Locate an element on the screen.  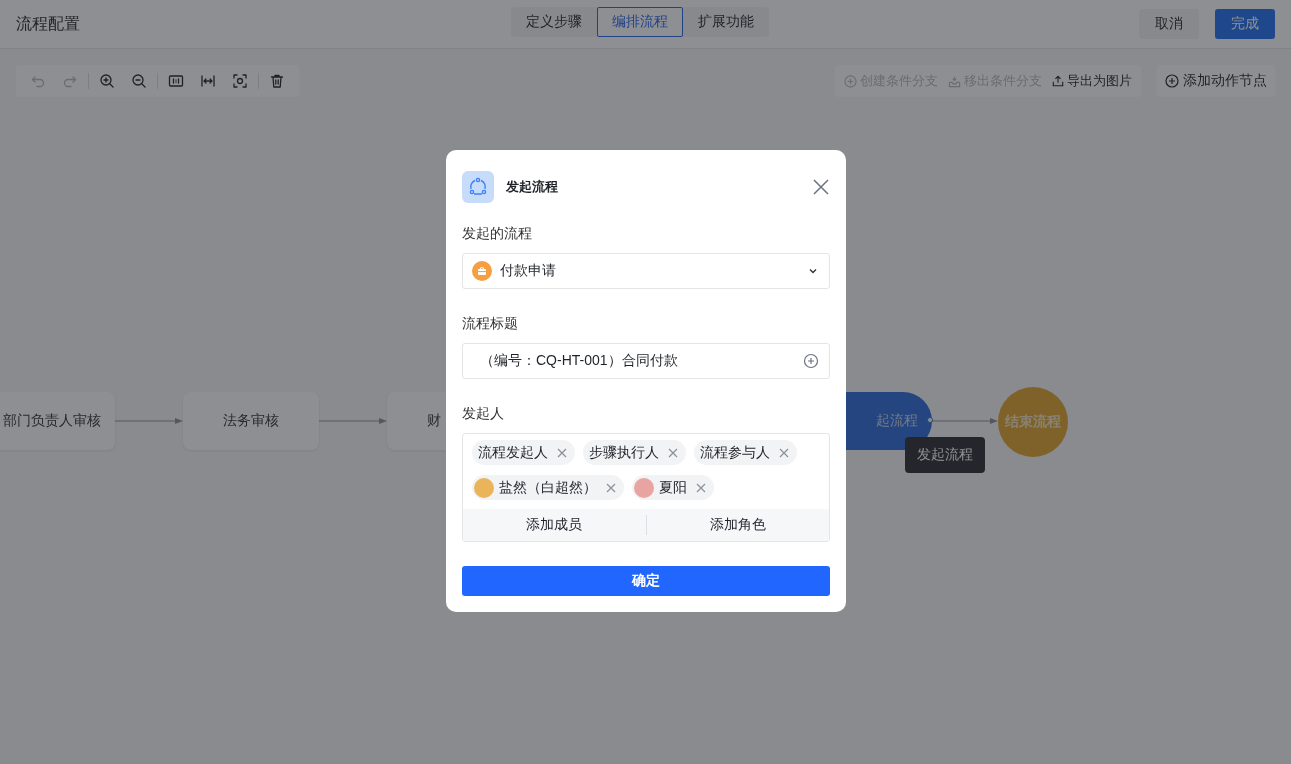
finish-button: 完成 is located at coordinates (1245, 24).